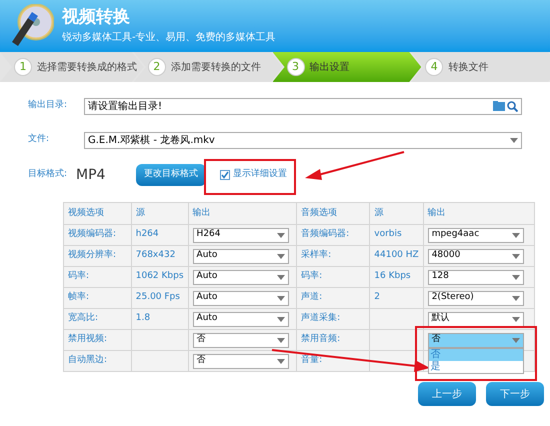 The width and height of the screenshot is (550, 426). What do you see at coordinates (446, 255) in the screenshot?
I see `dropdown-value: 48000` at bounding box center [446, 255].